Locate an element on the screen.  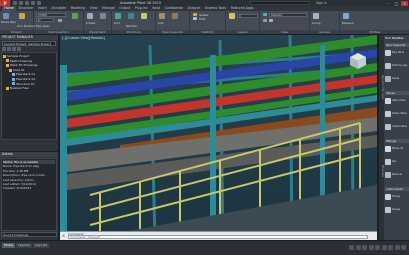
palette-section-header: Valves is located at coordinates (397, 93).